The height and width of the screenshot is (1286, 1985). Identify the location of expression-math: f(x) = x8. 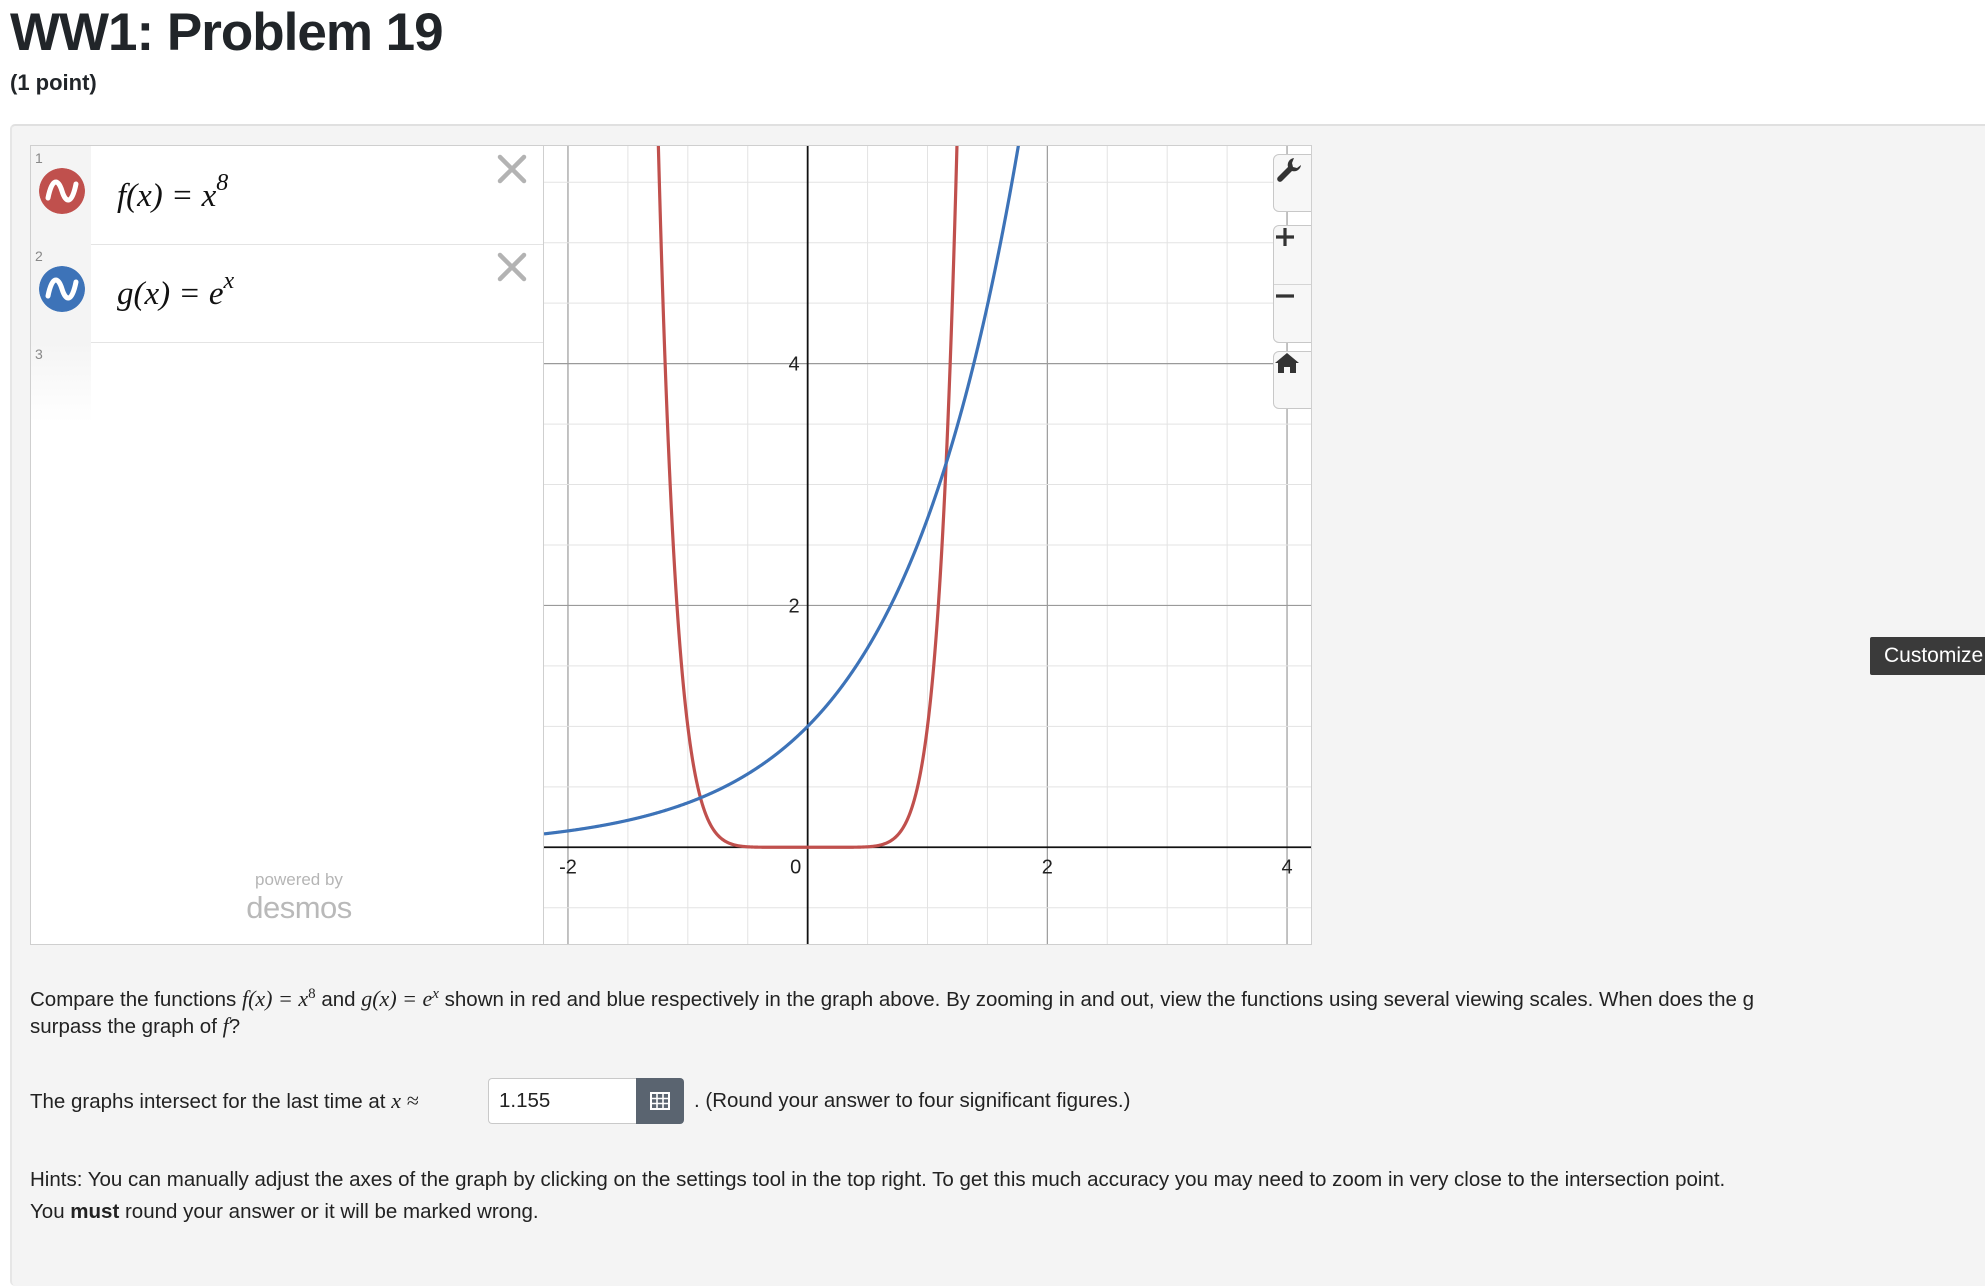
(172, 192).